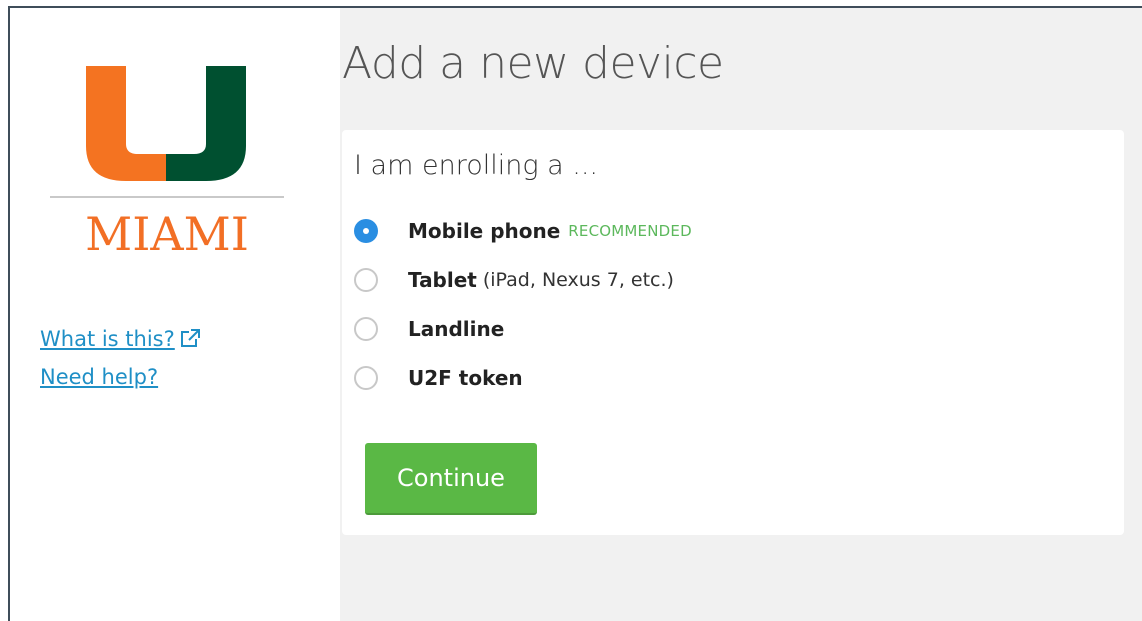  What do you see at coordinates (578, 279) in the screenshot?
I see `option-hint: (iPad, Nexus 7, etc.)` at bounding box center [578, 279].